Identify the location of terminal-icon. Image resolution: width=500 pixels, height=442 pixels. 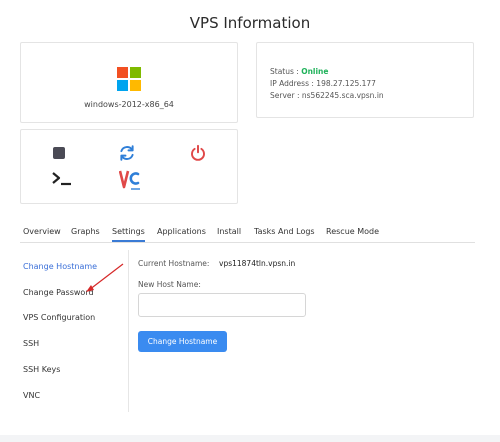
(62, 179).